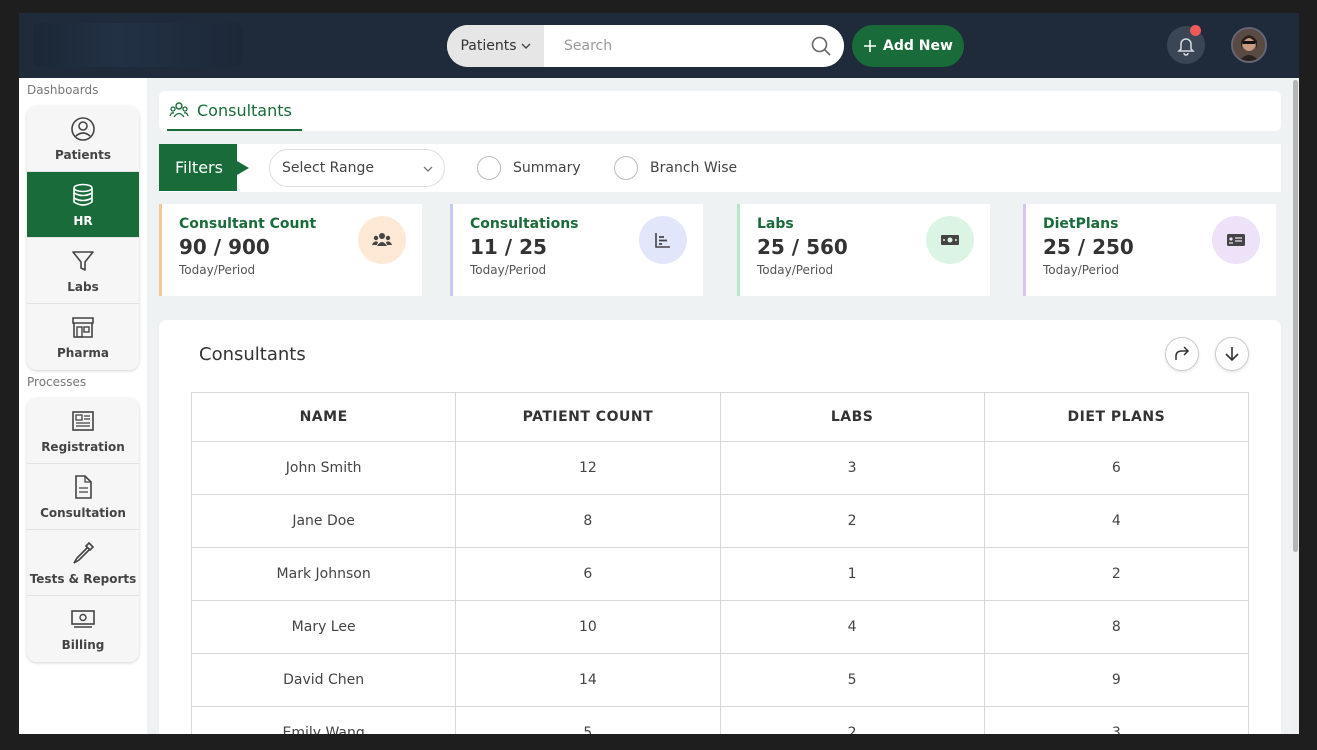 Image resolution: width=1317 pixels, height=750 pixels. I want to click on panel-title: Consultants, so click(252, 354).